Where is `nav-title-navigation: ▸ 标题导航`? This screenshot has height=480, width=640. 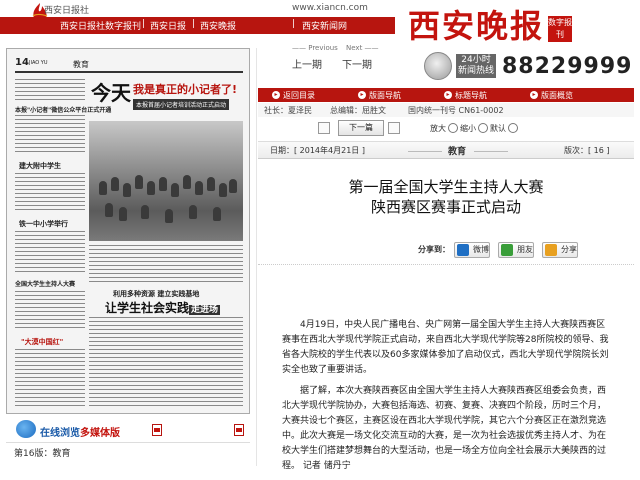
nav-title-navigation: ▸ 标题导航 is located at coordinates (465, 94).